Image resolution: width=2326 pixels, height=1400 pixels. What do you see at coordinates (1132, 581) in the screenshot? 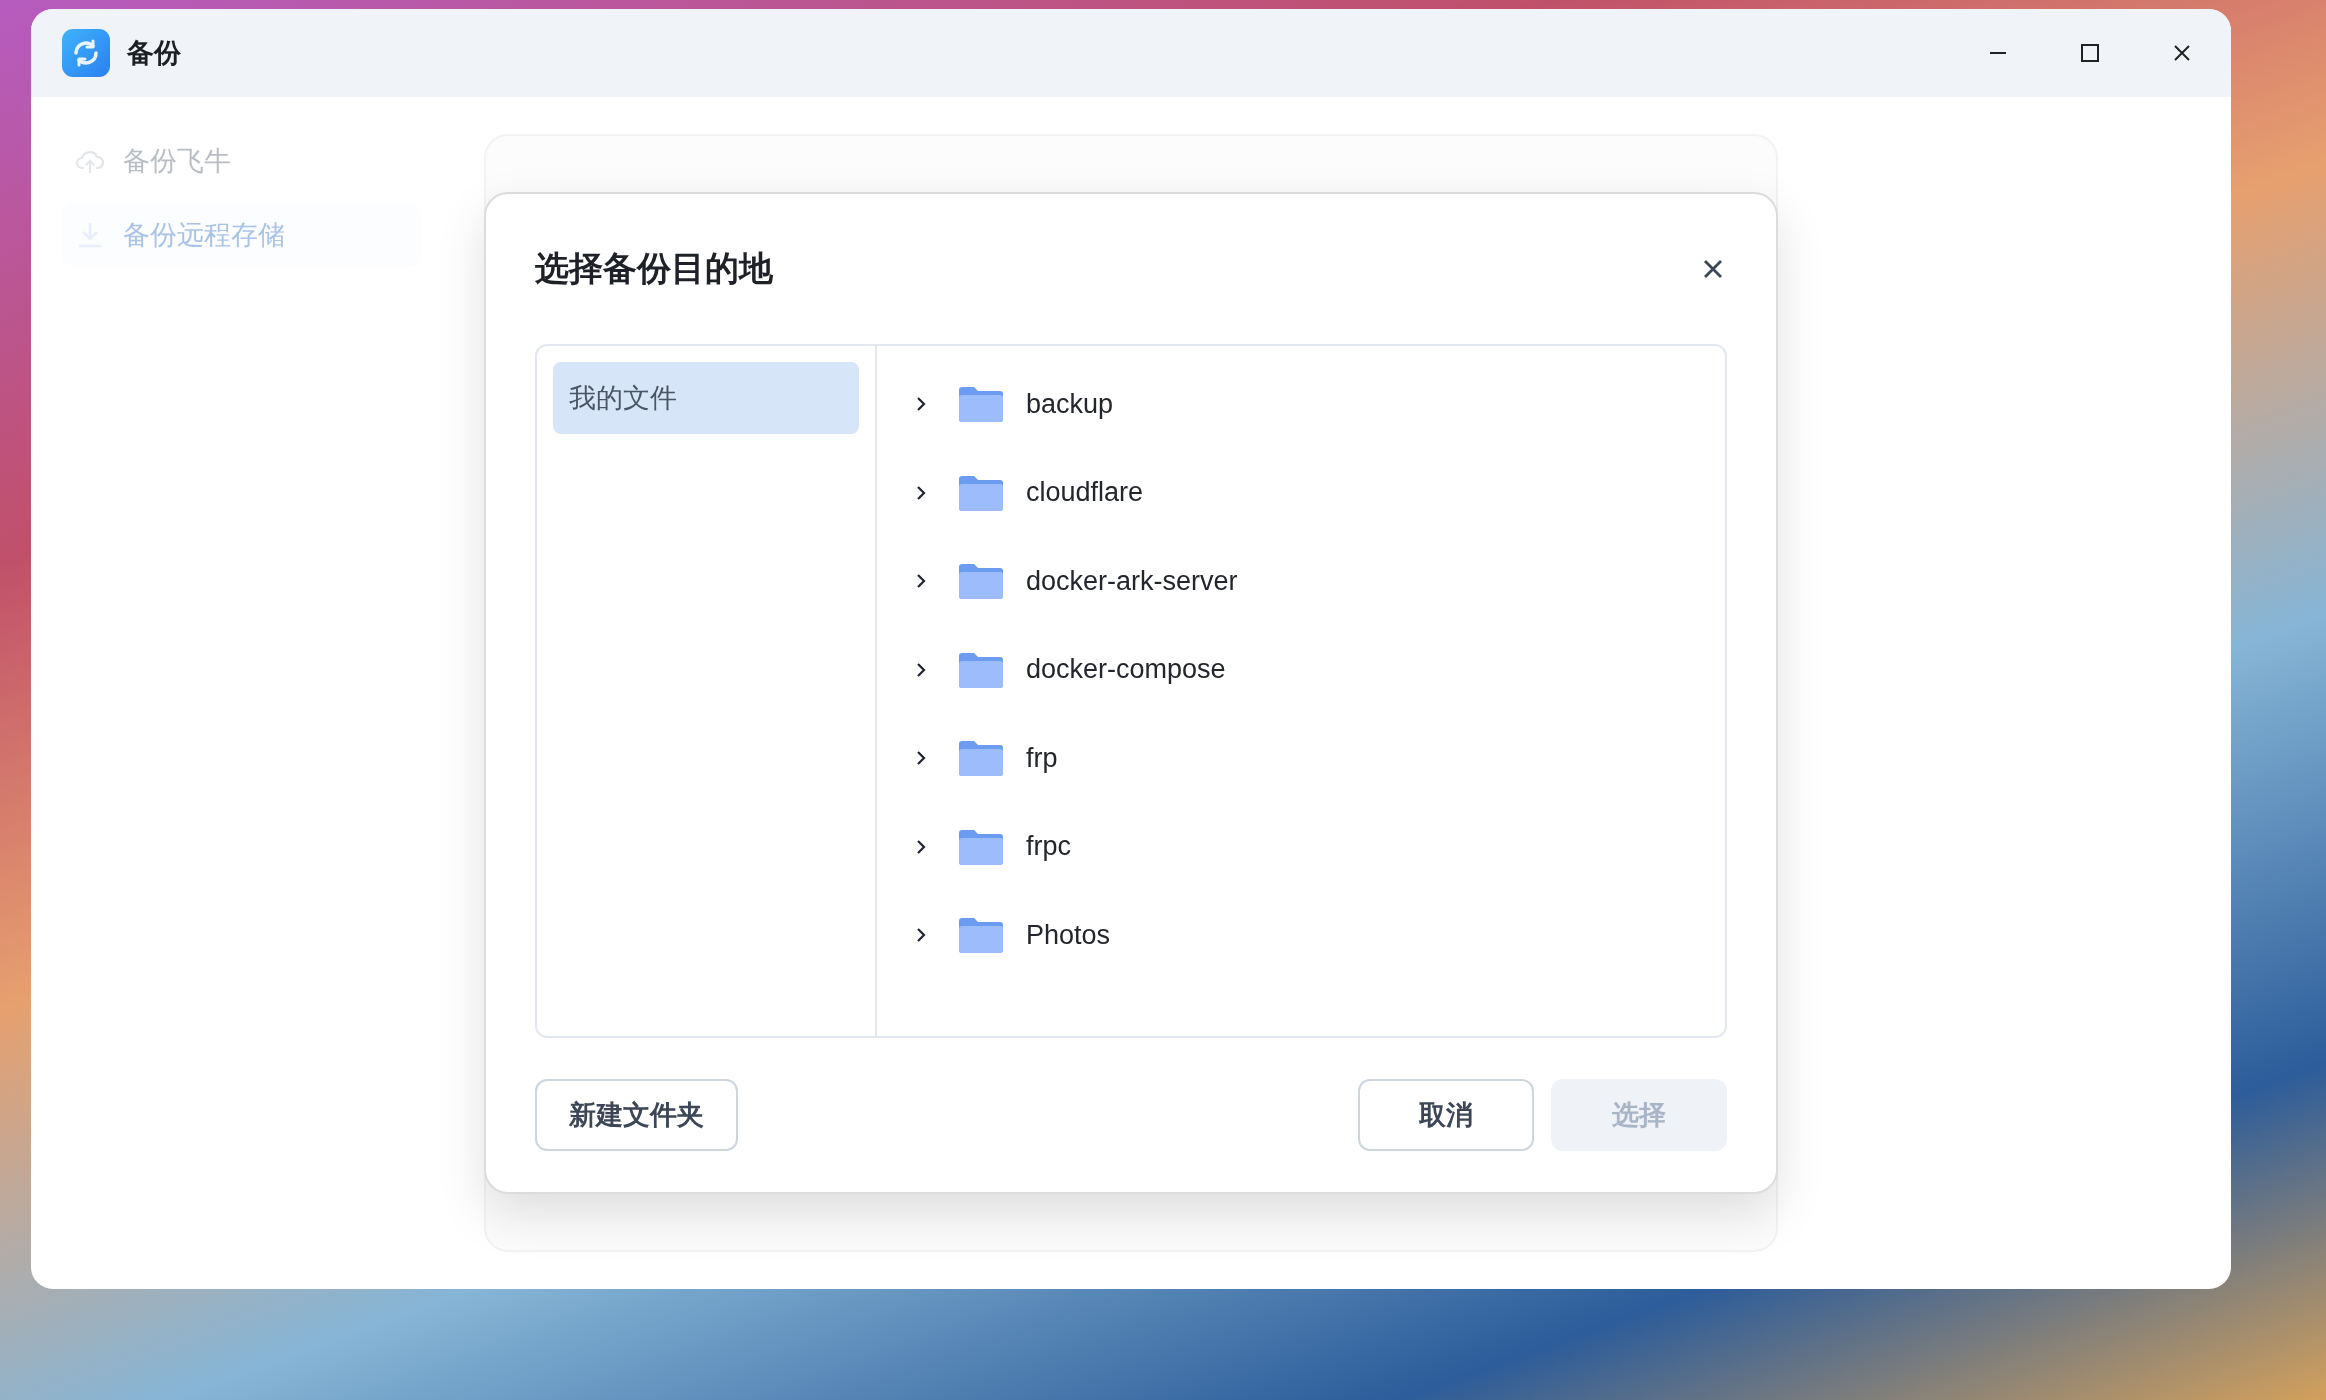
I see `folder-name: docker-ark-server` at bounding box center [1132, 581].